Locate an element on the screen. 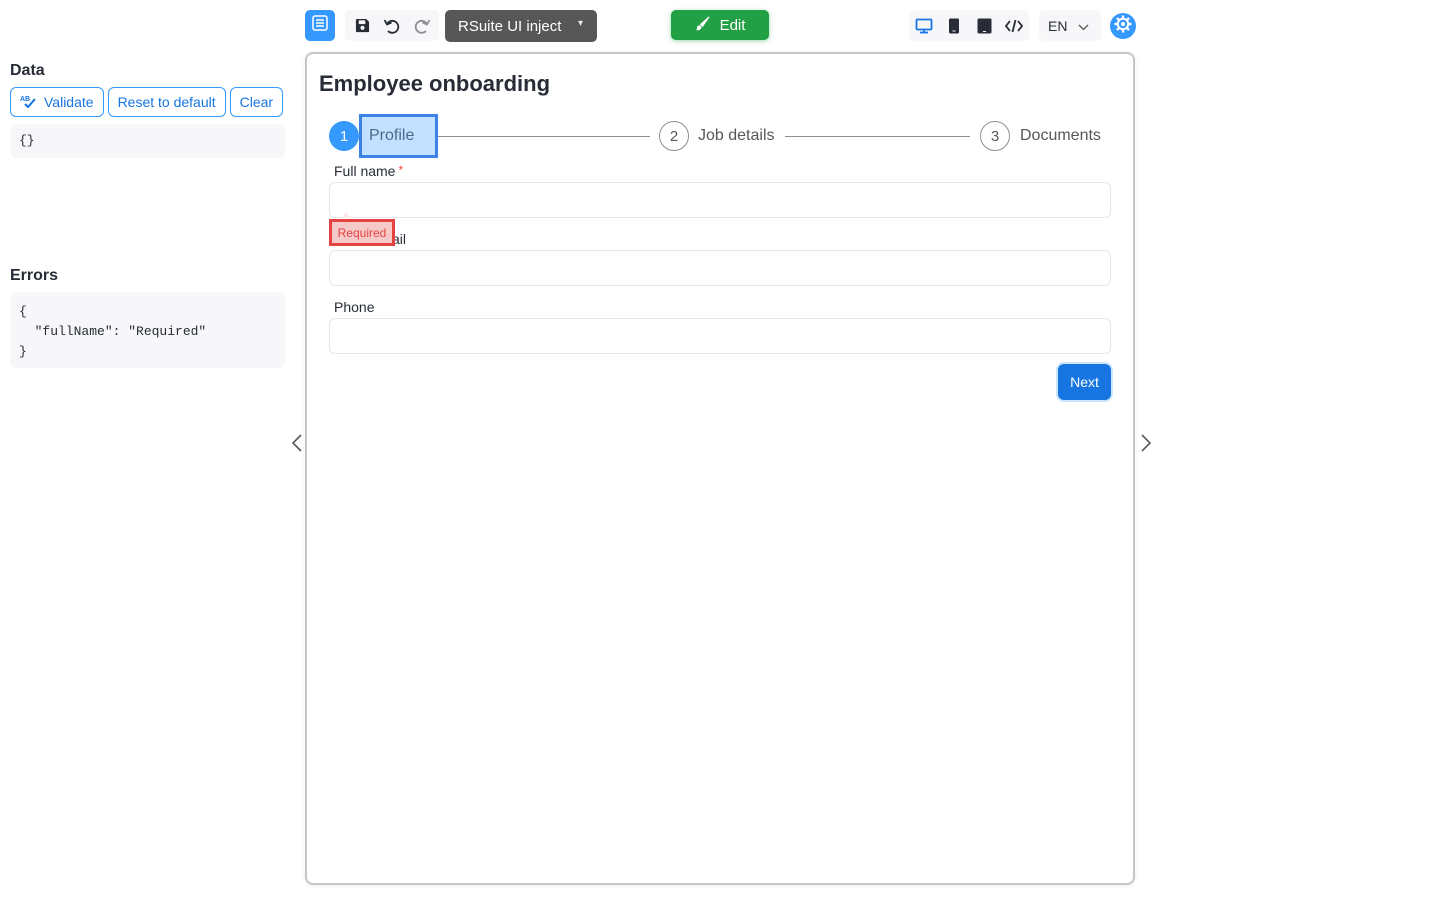 This screenshot has width=1440, height=900. edit-button: Edit is located at coordinates (720, 25).